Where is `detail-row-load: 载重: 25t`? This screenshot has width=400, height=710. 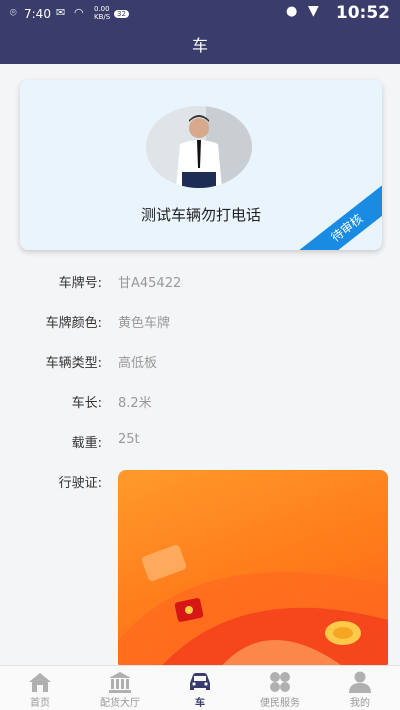 detail-row-load: 载重: 25t is located at coordinates (200, 442).